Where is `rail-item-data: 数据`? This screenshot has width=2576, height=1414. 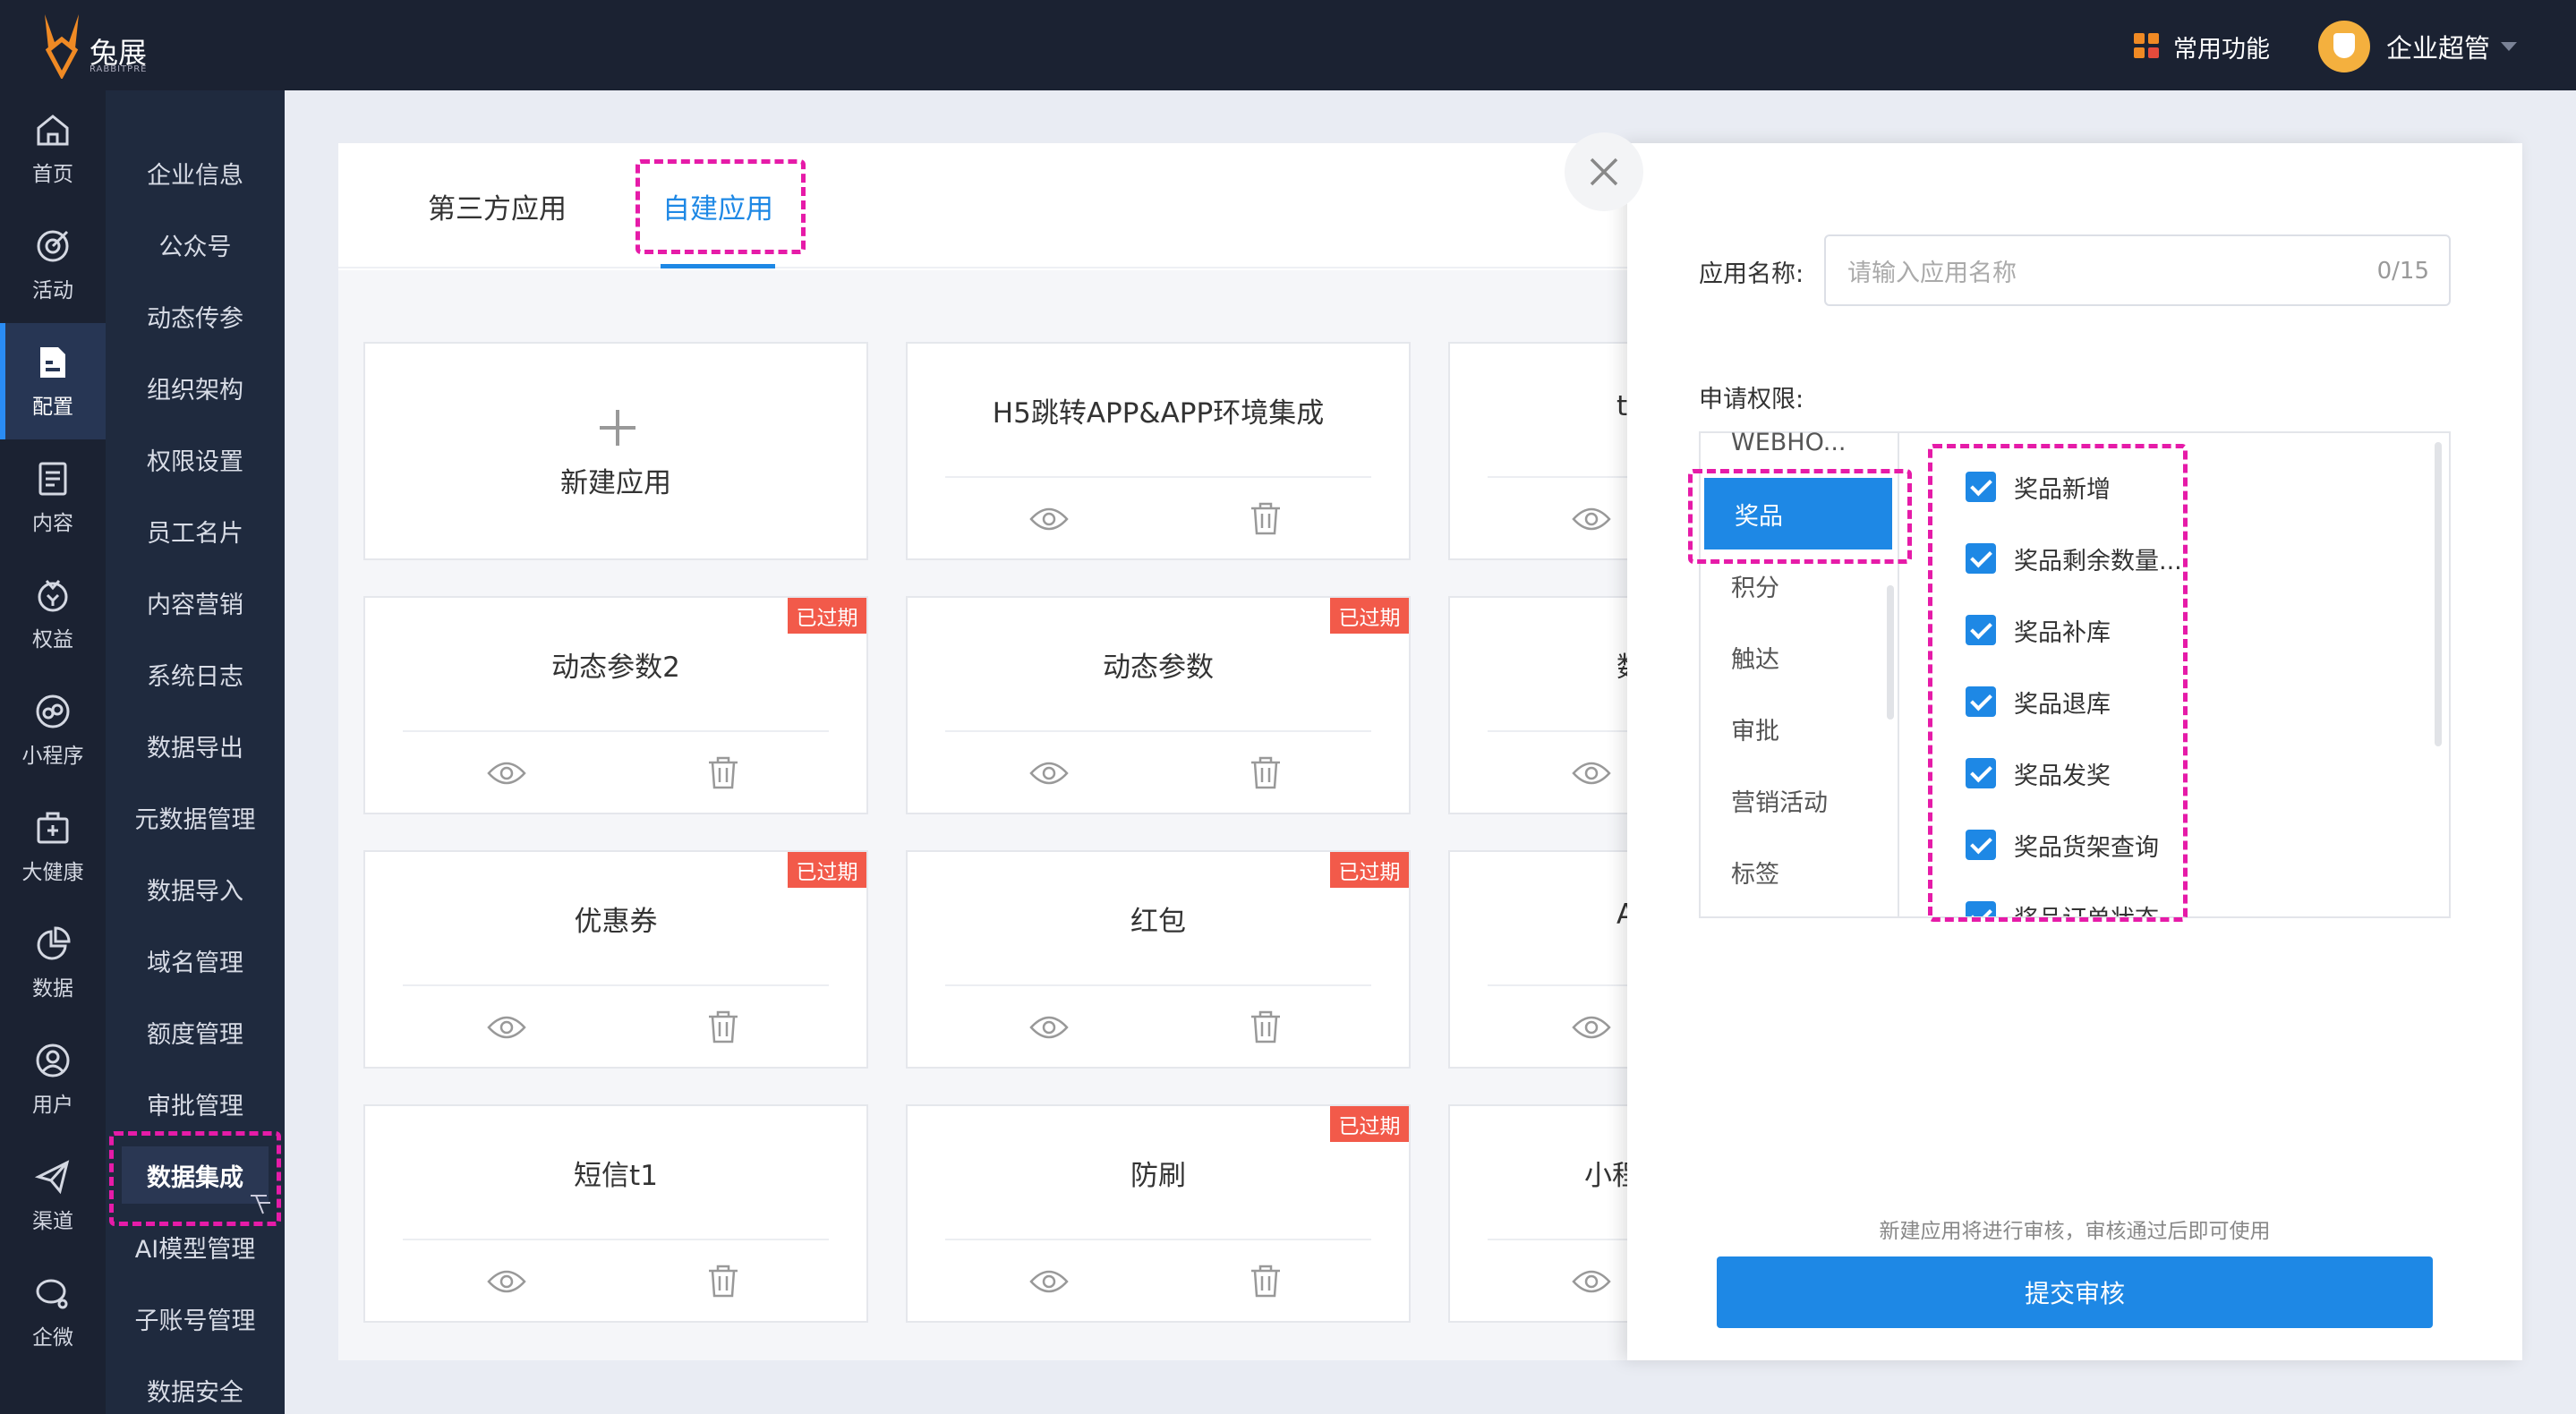
rail-item-data: 数据 is located at coordinates (53, 963).